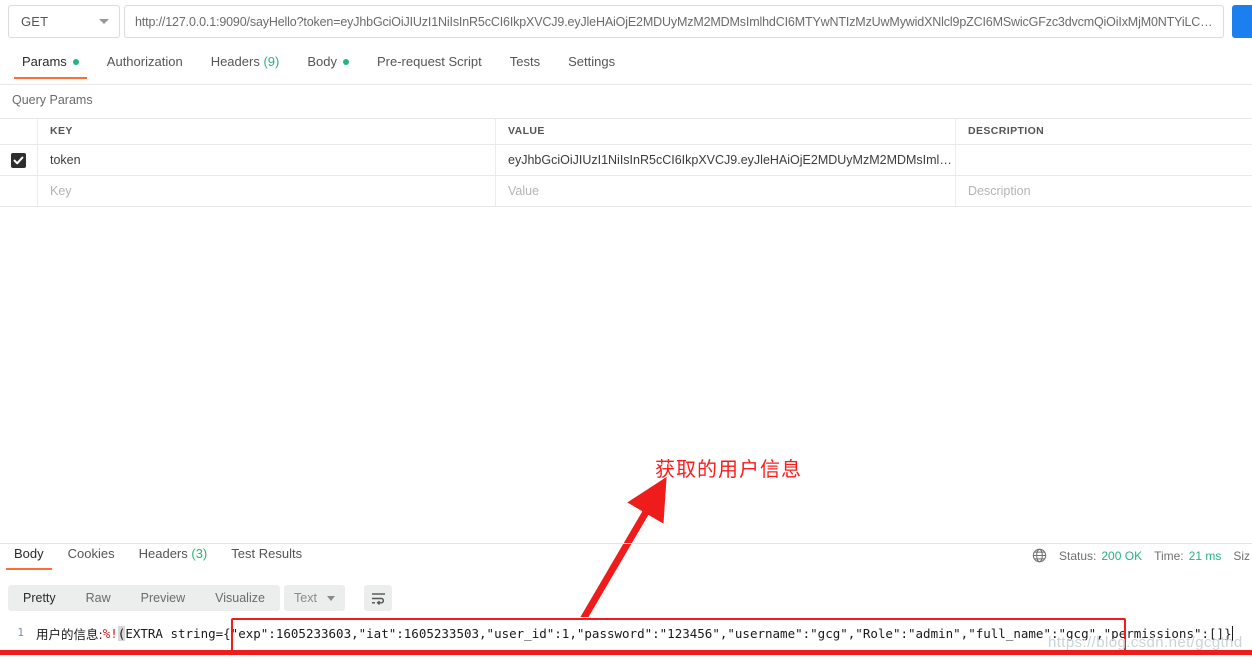 This screenshot has width=1252, height=661. I want to click on response-tab-test-results-label: Test Results, so click(267, 553).